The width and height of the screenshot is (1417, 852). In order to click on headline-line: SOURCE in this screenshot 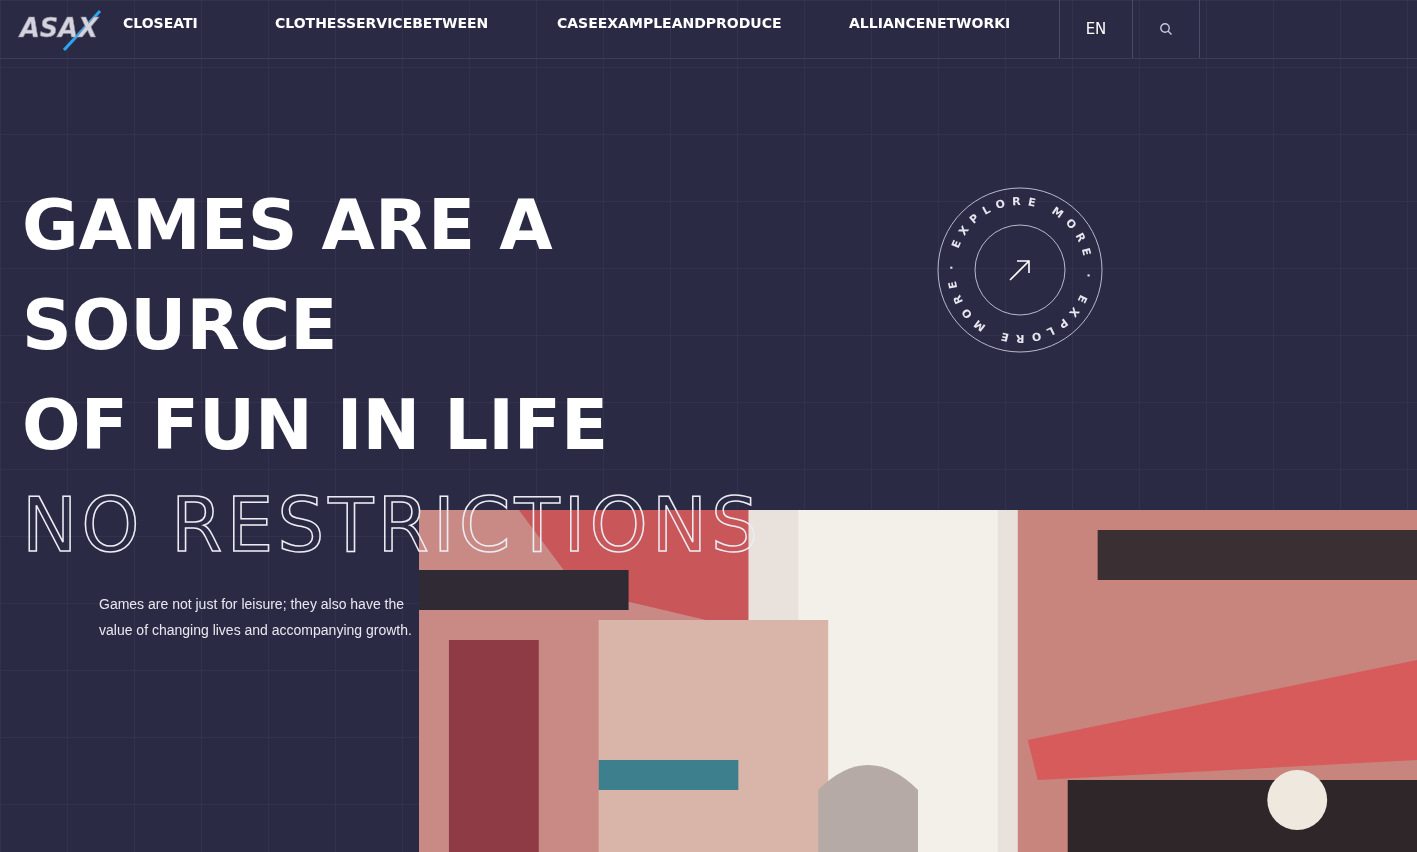, I will do `click(180, 325)`.